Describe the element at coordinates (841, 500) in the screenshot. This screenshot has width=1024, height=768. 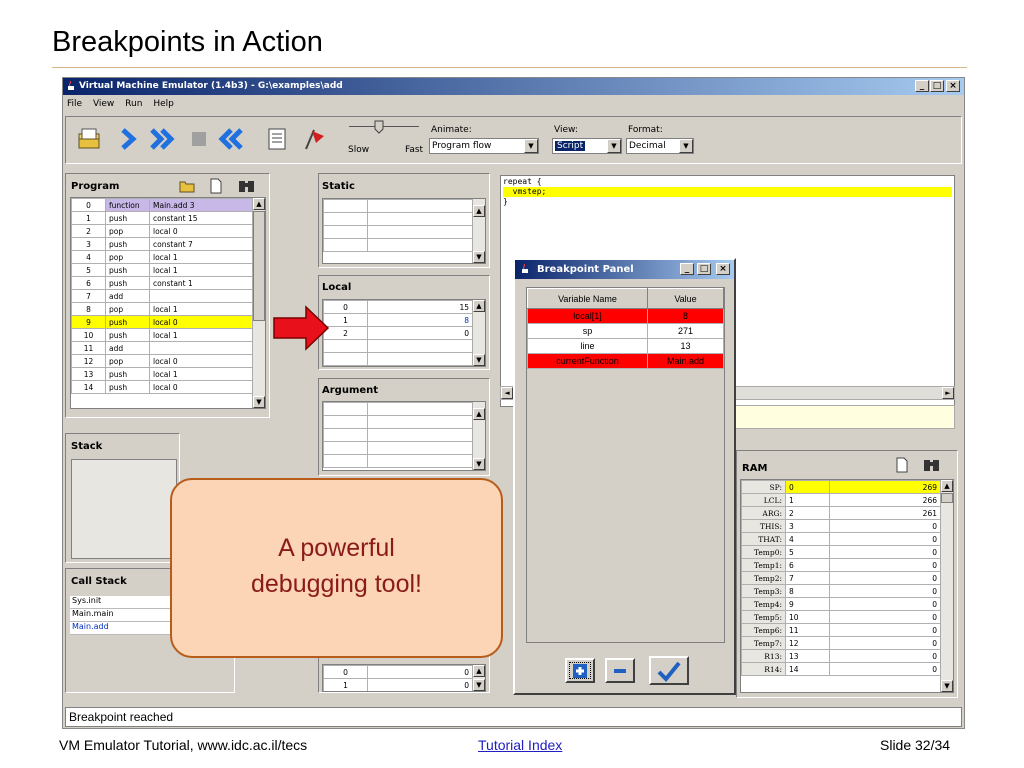
I see `table-row: LCL: 1 266` at that location.